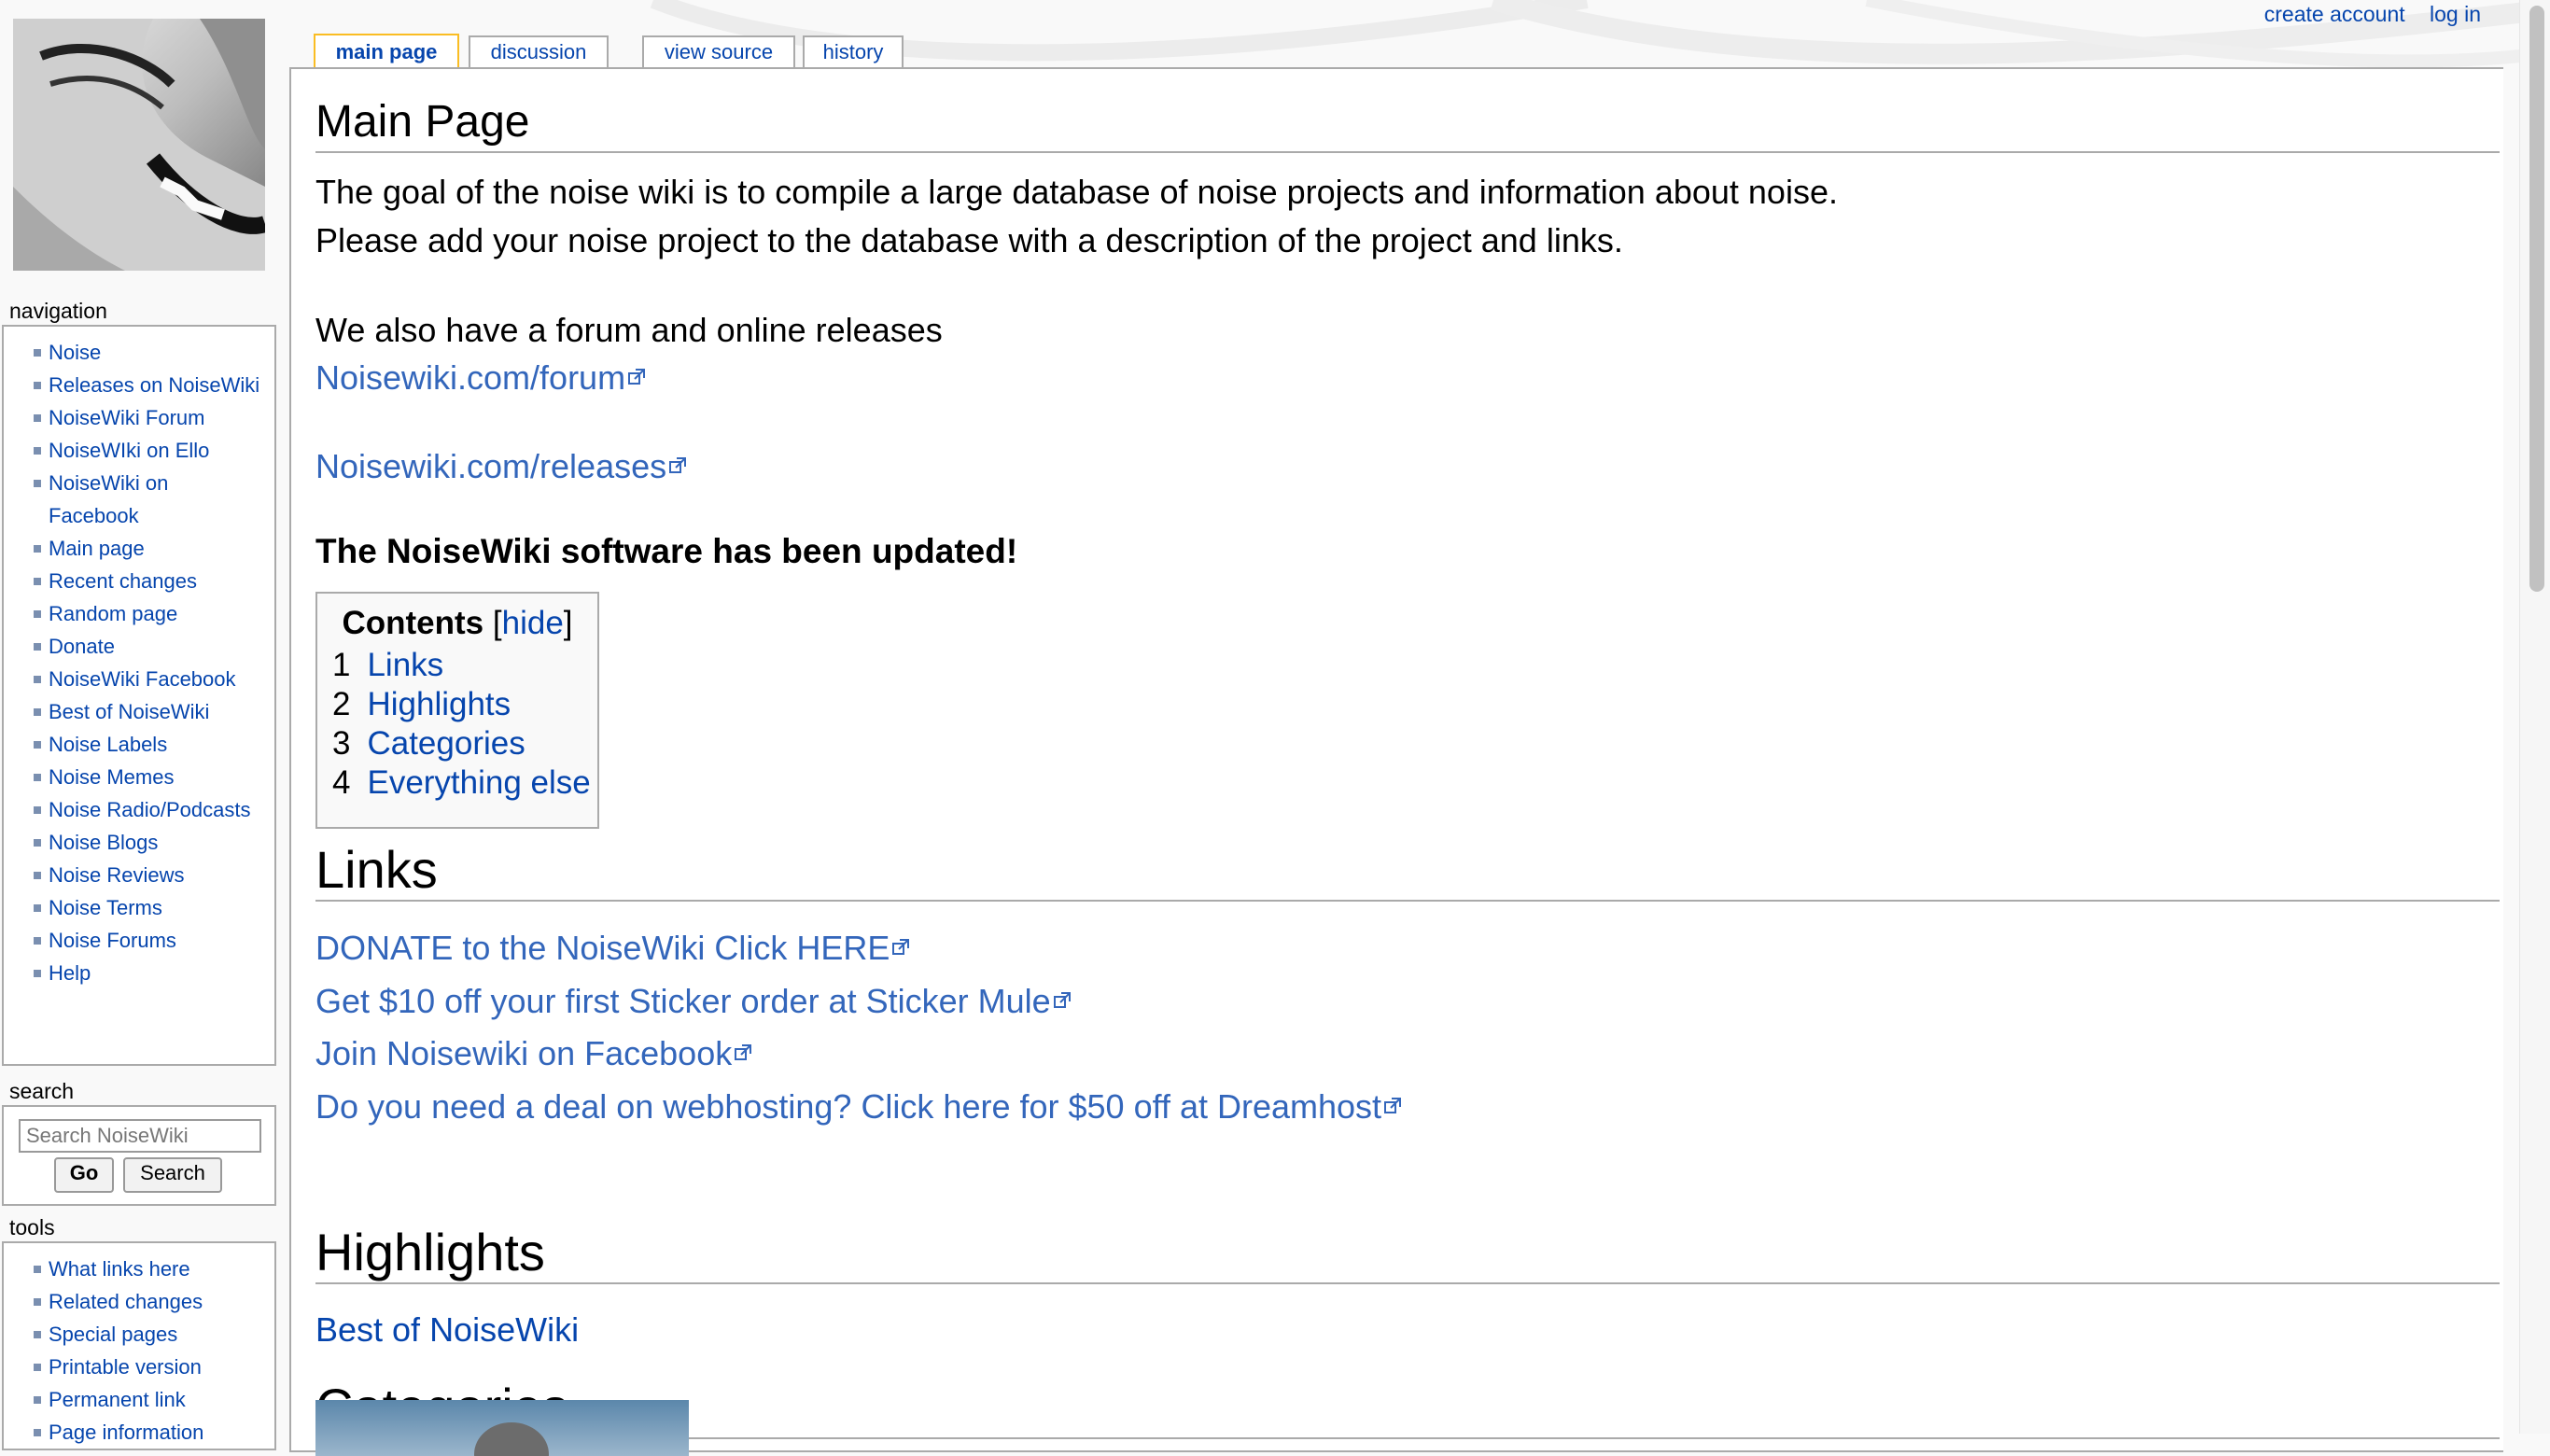 Image resolution: width=2550 pixels, height=1456 pixels. What do you see at coordinates (858, 1054) in the screenshot?
I see `facebook-link: Join Noisewiki on Facebook` at bounding box center [858, 1054].